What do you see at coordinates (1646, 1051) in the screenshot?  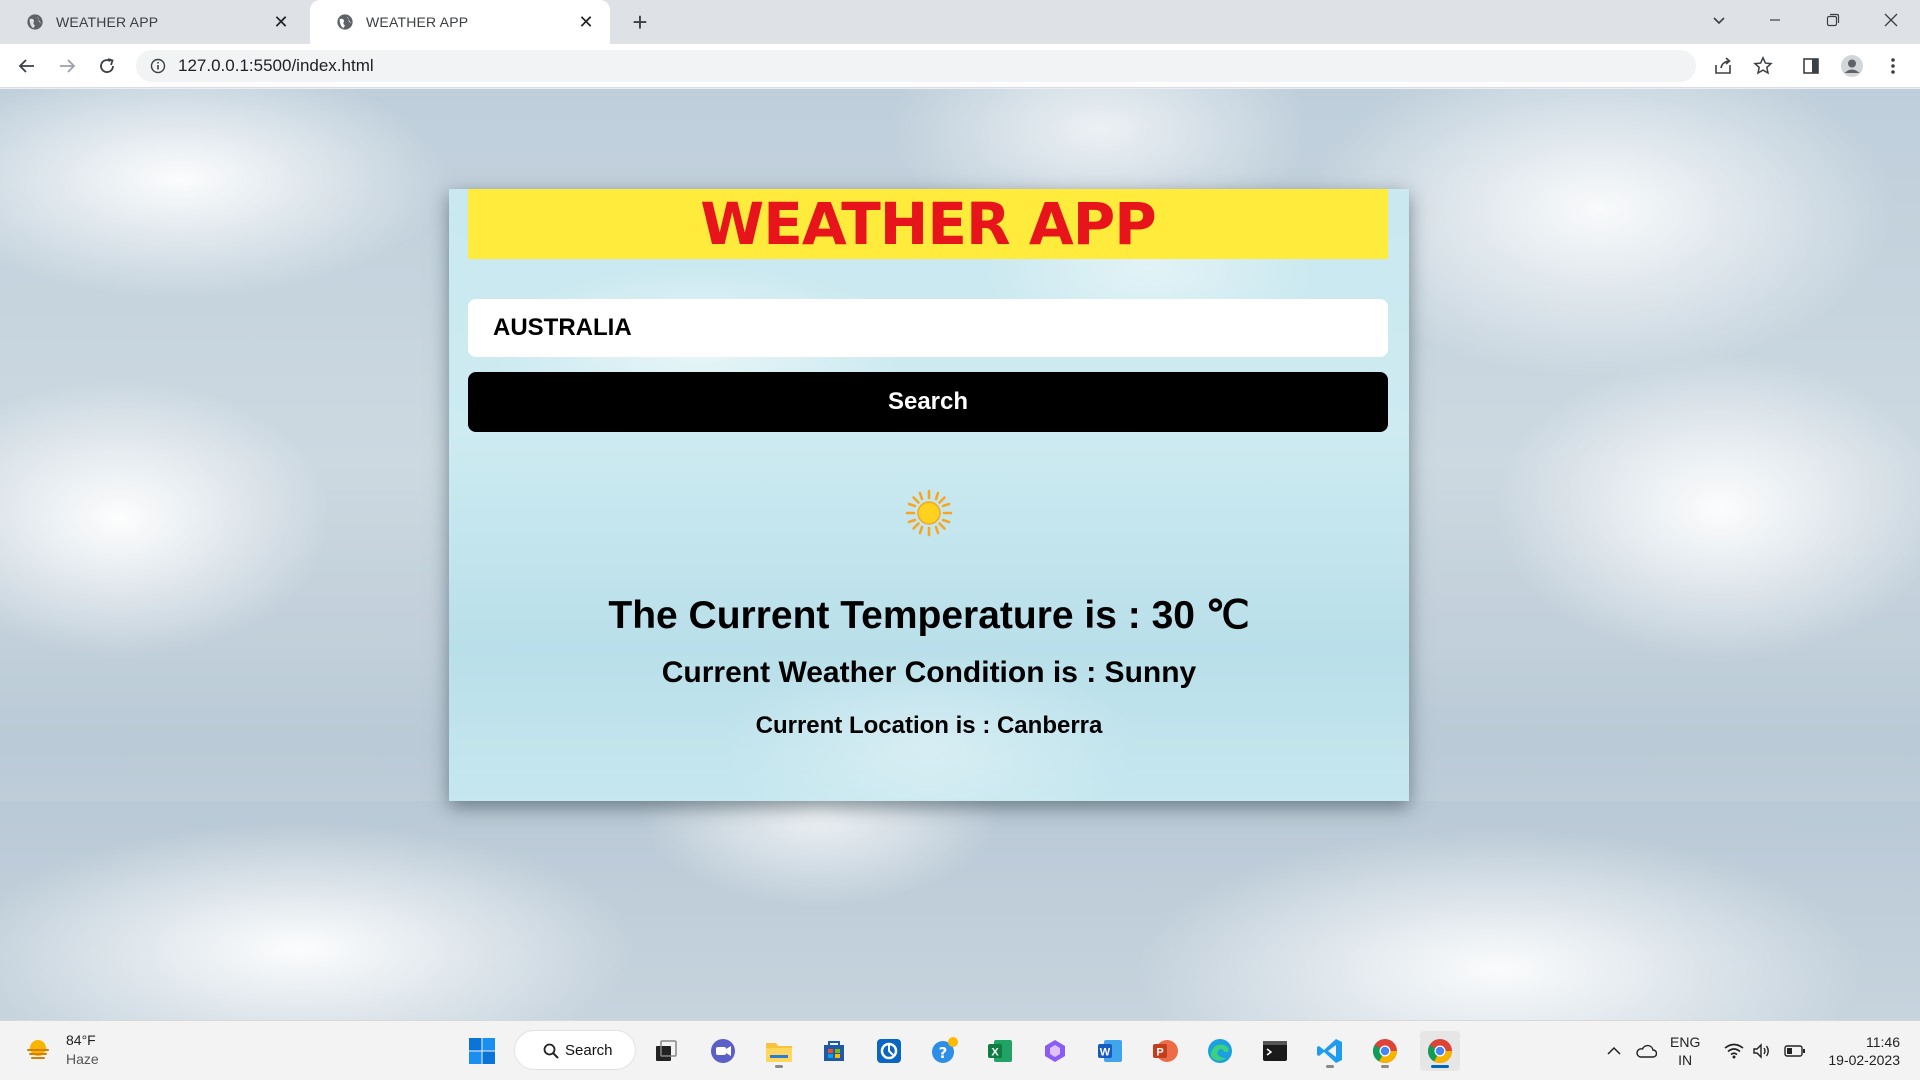 I see `onedrive-cloud-icon` at bounding box center [1646, 1051].